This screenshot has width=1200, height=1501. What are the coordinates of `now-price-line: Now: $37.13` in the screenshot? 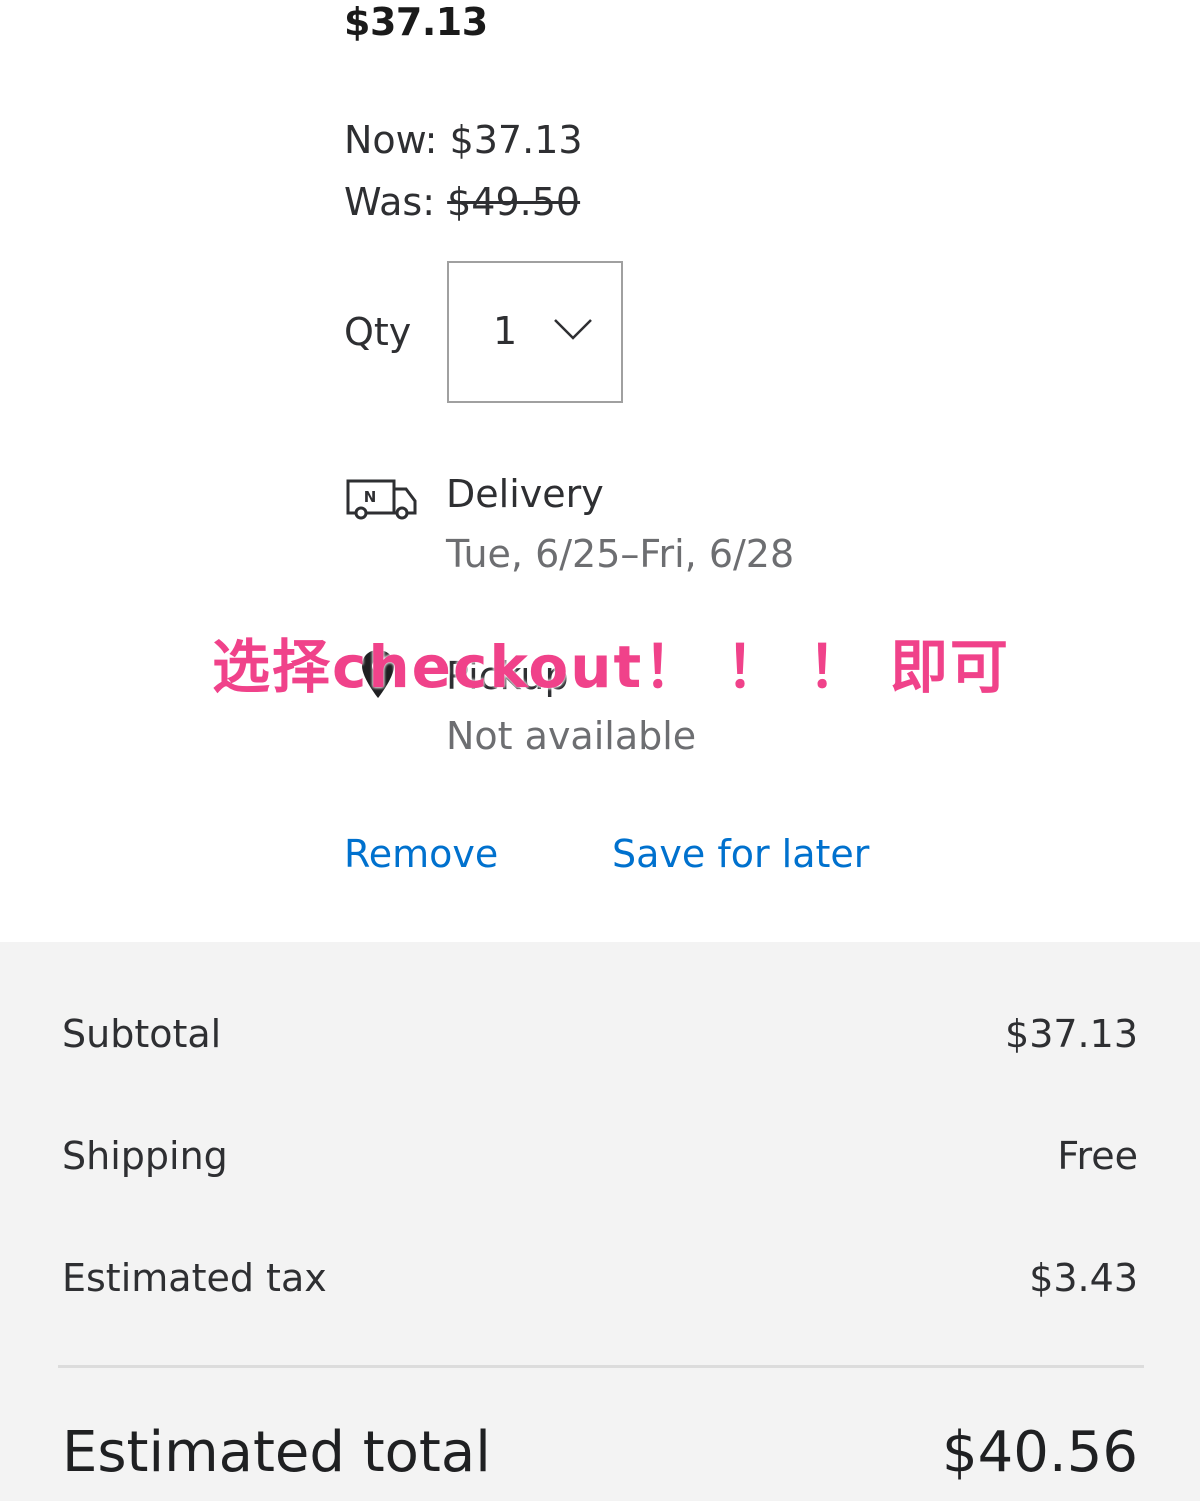 It's located at (463, 140).